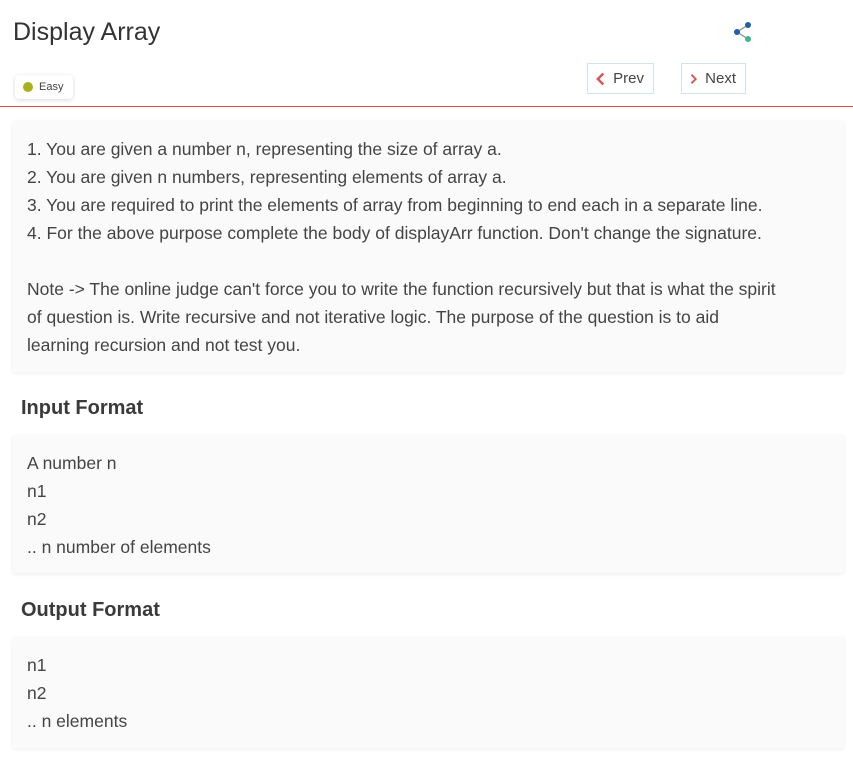 The height and width of the screenshot is (773, 853). I want to click on page-title: Display Array, so click(87, 32).